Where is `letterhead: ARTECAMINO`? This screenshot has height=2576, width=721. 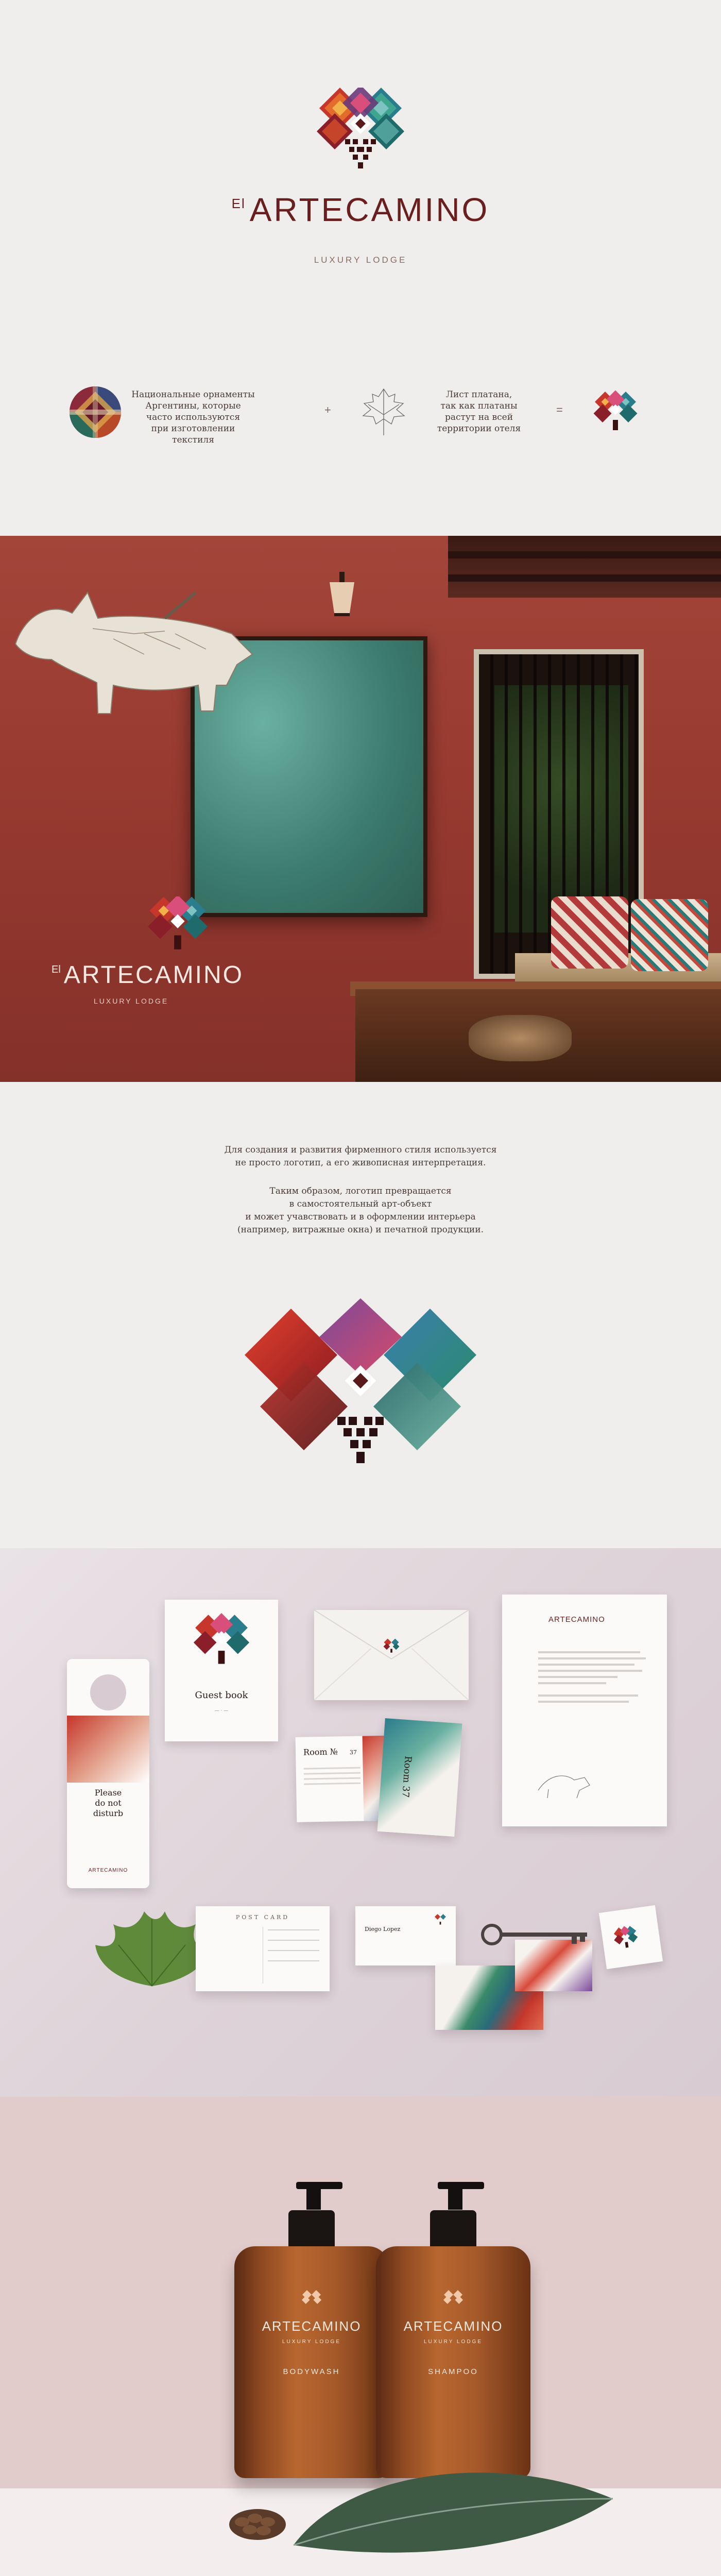
letterhead: ARTECAMINO is located at coordinates (584, 1710).